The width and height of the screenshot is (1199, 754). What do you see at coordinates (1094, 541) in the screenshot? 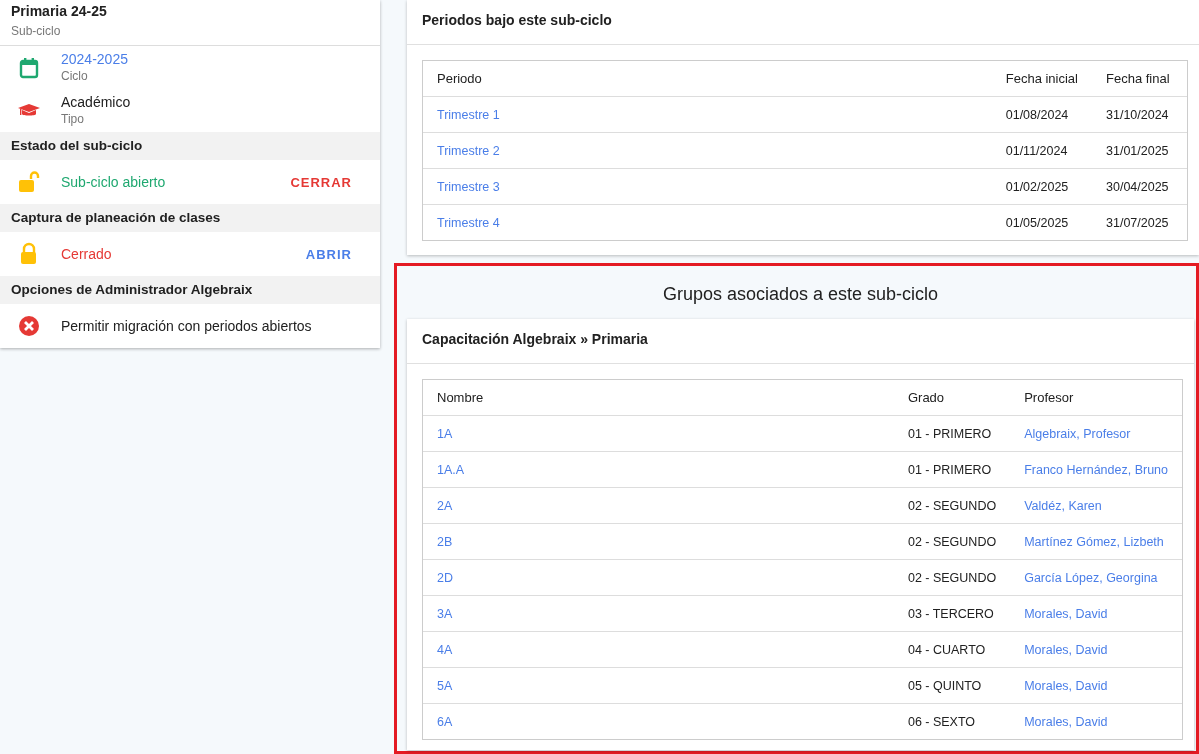
I see `teacher-link: Martínez Gómez, Lizbeth` at bounding box center [1094, 541].